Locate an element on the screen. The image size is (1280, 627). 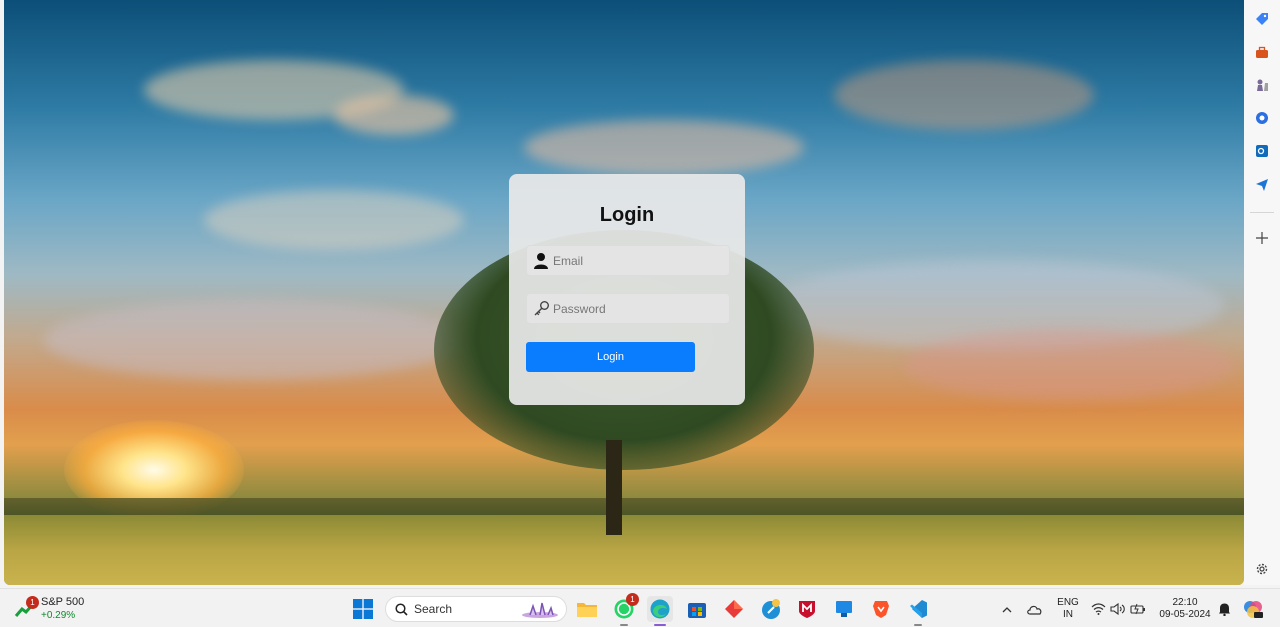
brave-browser-icon is located at coordinates (881, 609).